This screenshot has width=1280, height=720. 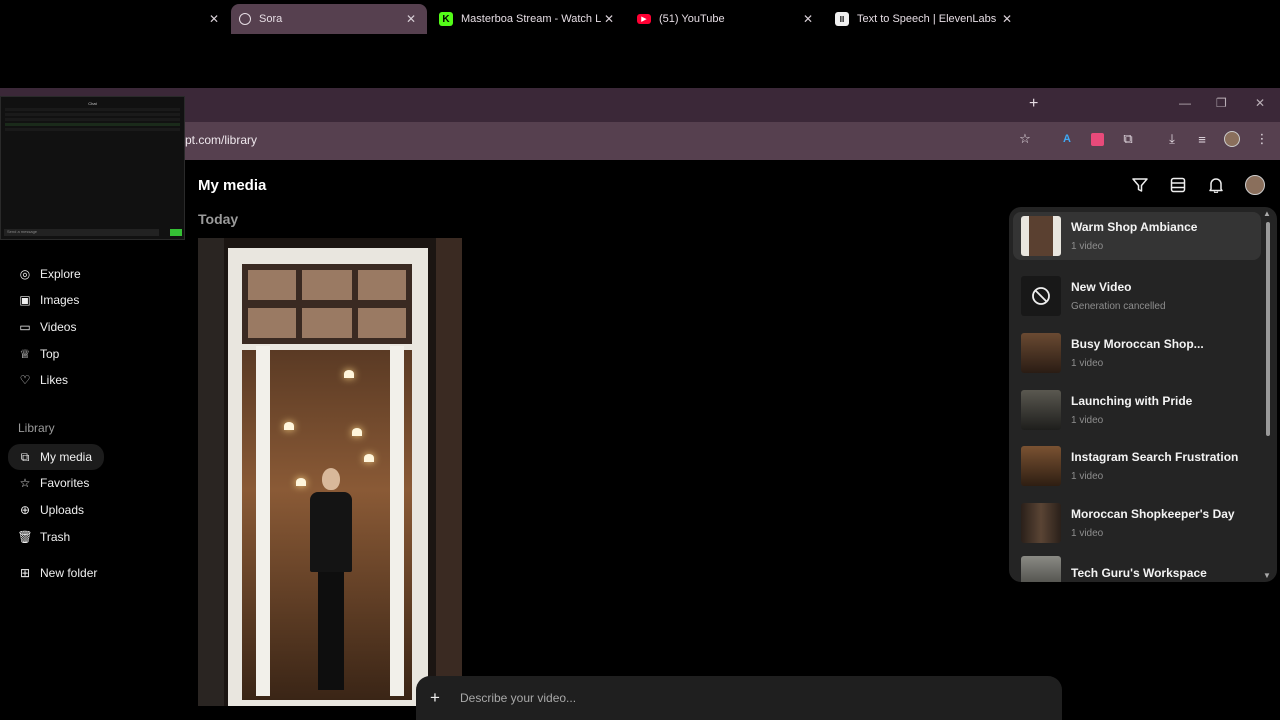 What do you see at coordinates (245, 19) in the screenshot?
I see `sora-icon` at bounding box center [245, 19].